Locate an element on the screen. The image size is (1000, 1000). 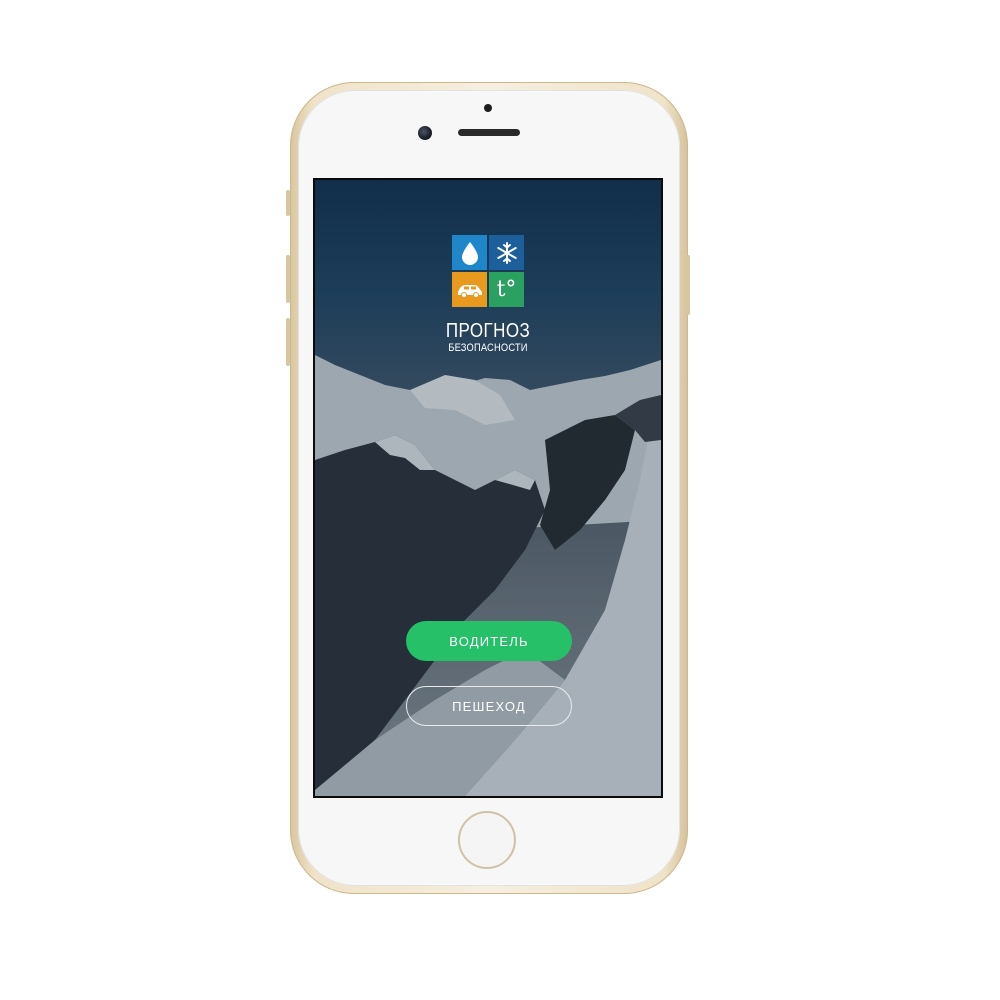
car-icon is located at coordinates (469, 291).